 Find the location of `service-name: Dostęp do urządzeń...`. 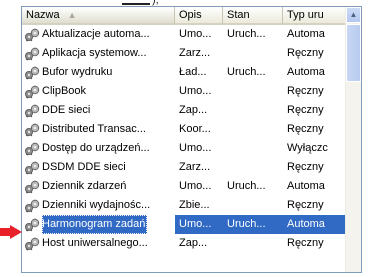

service-name: Dostęp do urządzeń... is located at coordinates (96, 148).